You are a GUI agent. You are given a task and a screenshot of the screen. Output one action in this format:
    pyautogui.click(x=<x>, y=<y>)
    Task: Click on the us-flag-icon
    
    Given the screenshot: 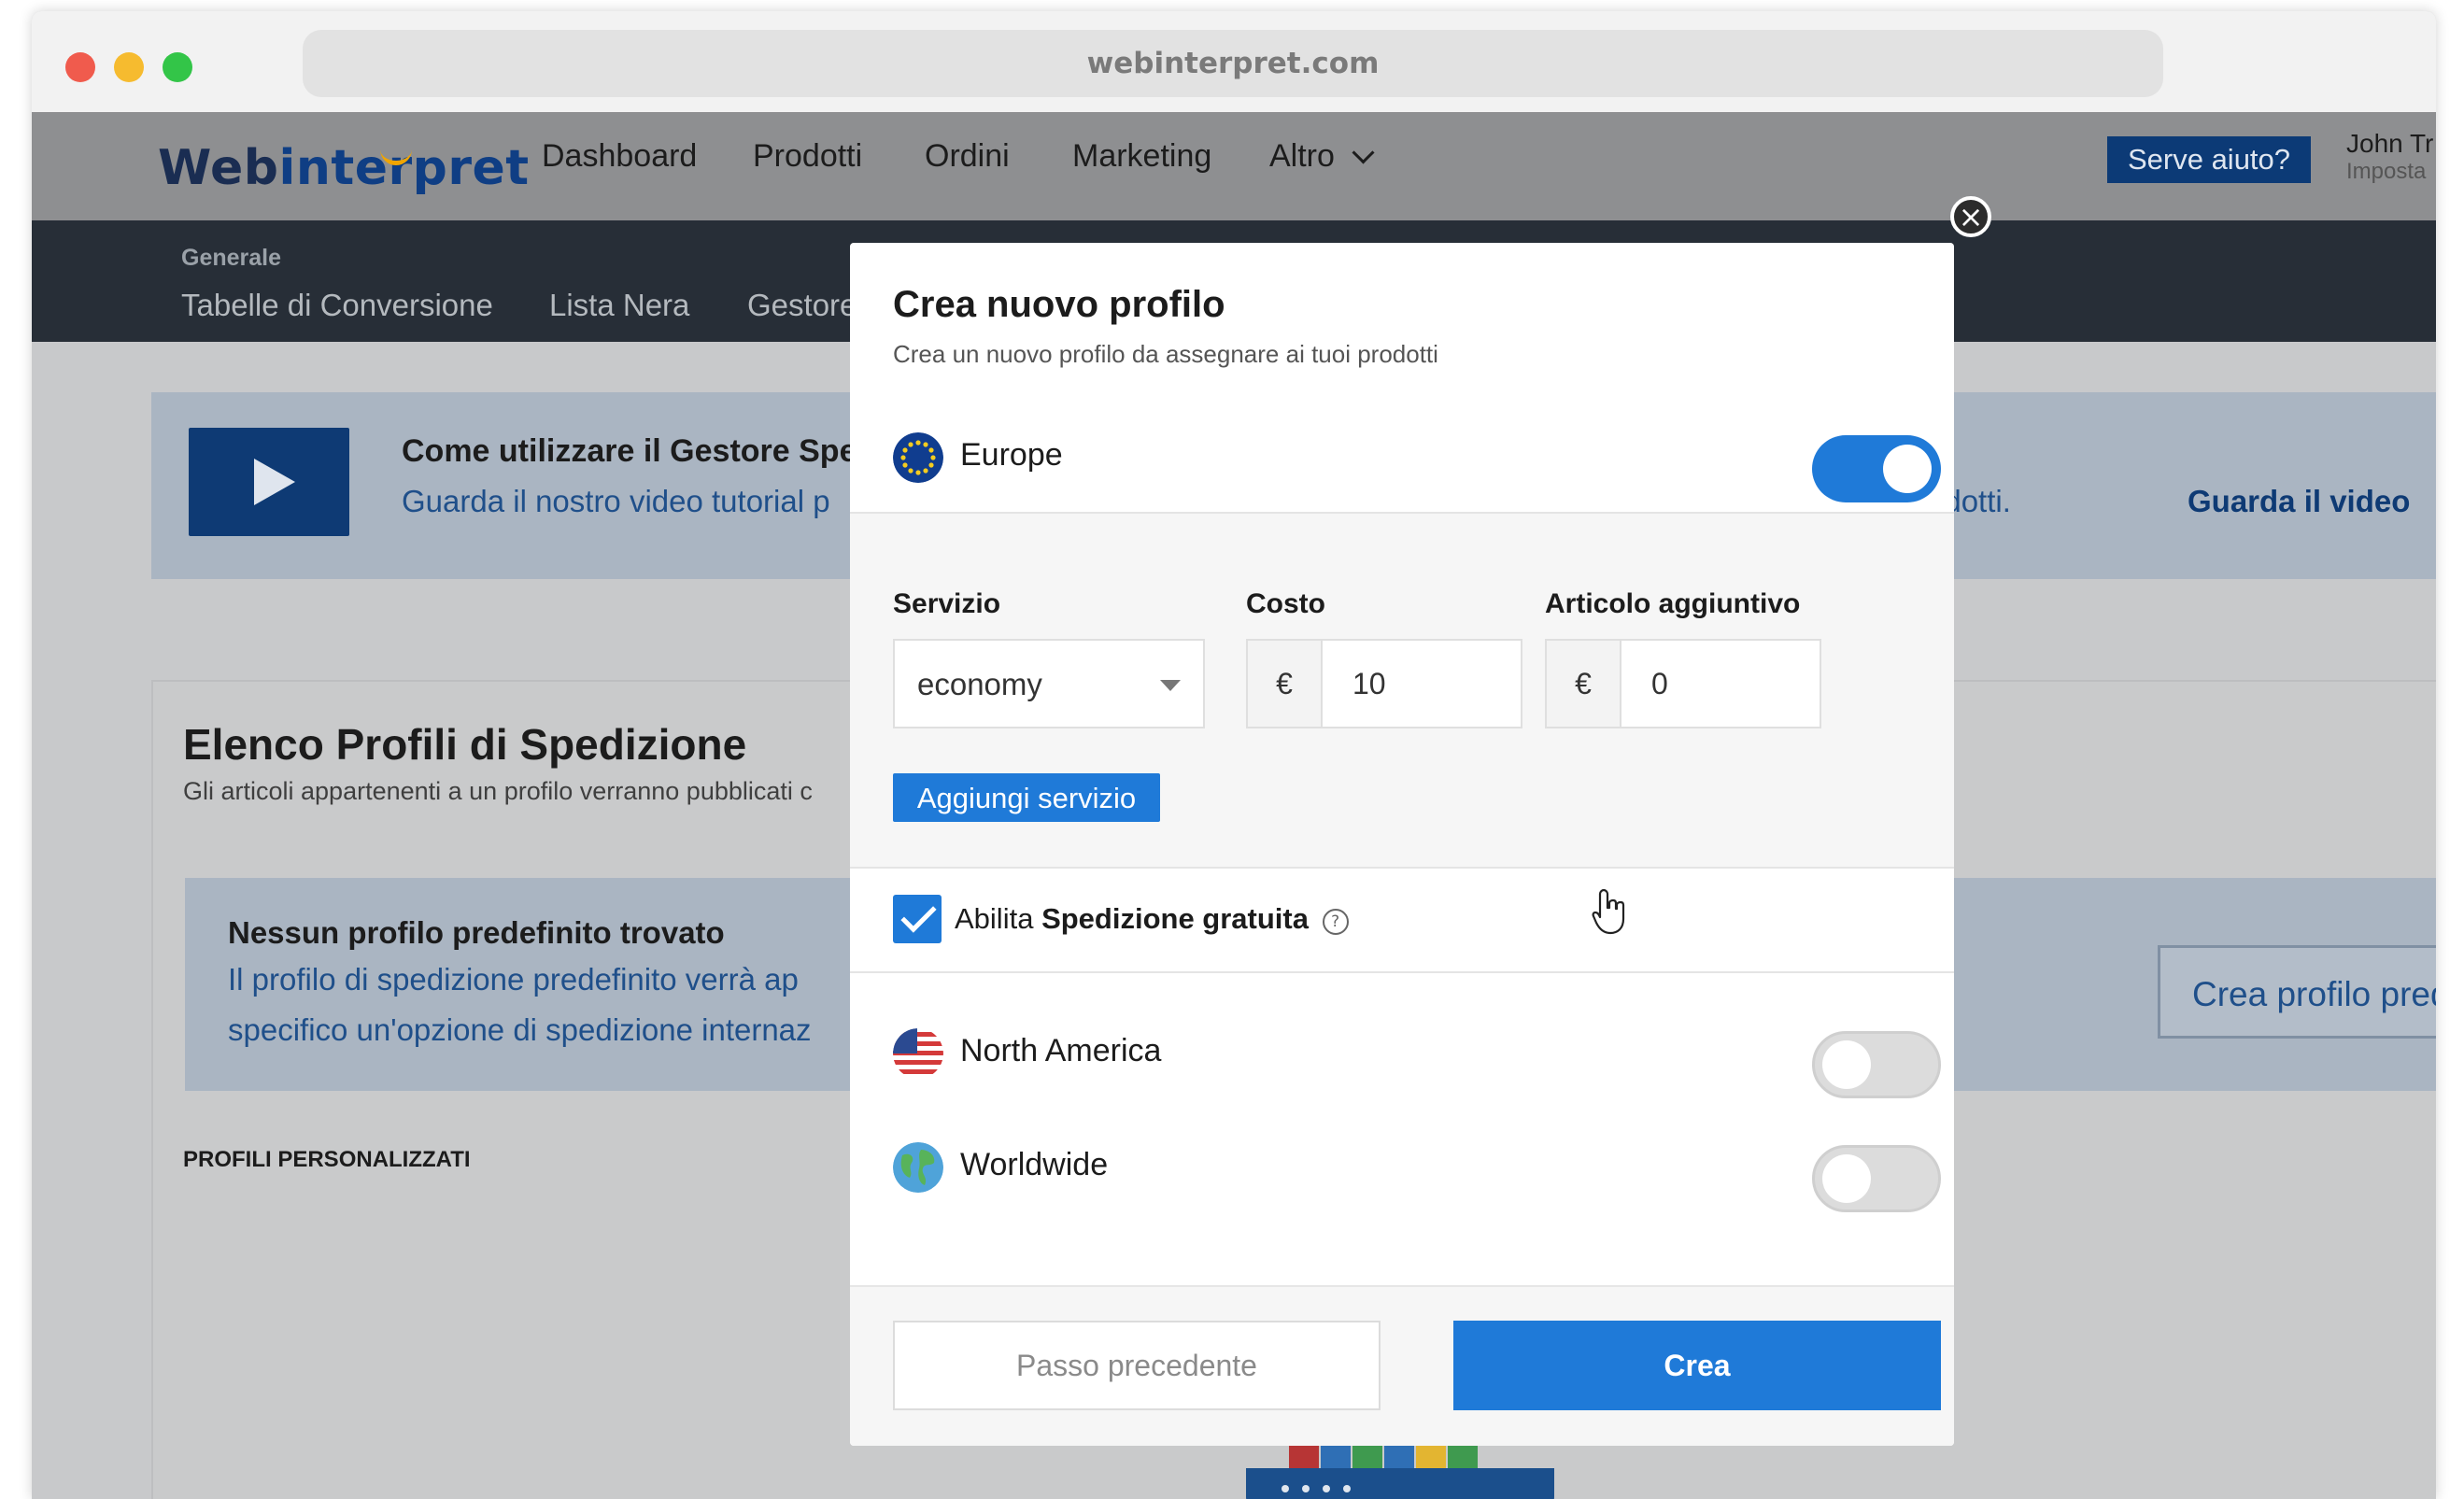 What is the action you would take?
    pyautogui.click(x=918, y=1053)
    